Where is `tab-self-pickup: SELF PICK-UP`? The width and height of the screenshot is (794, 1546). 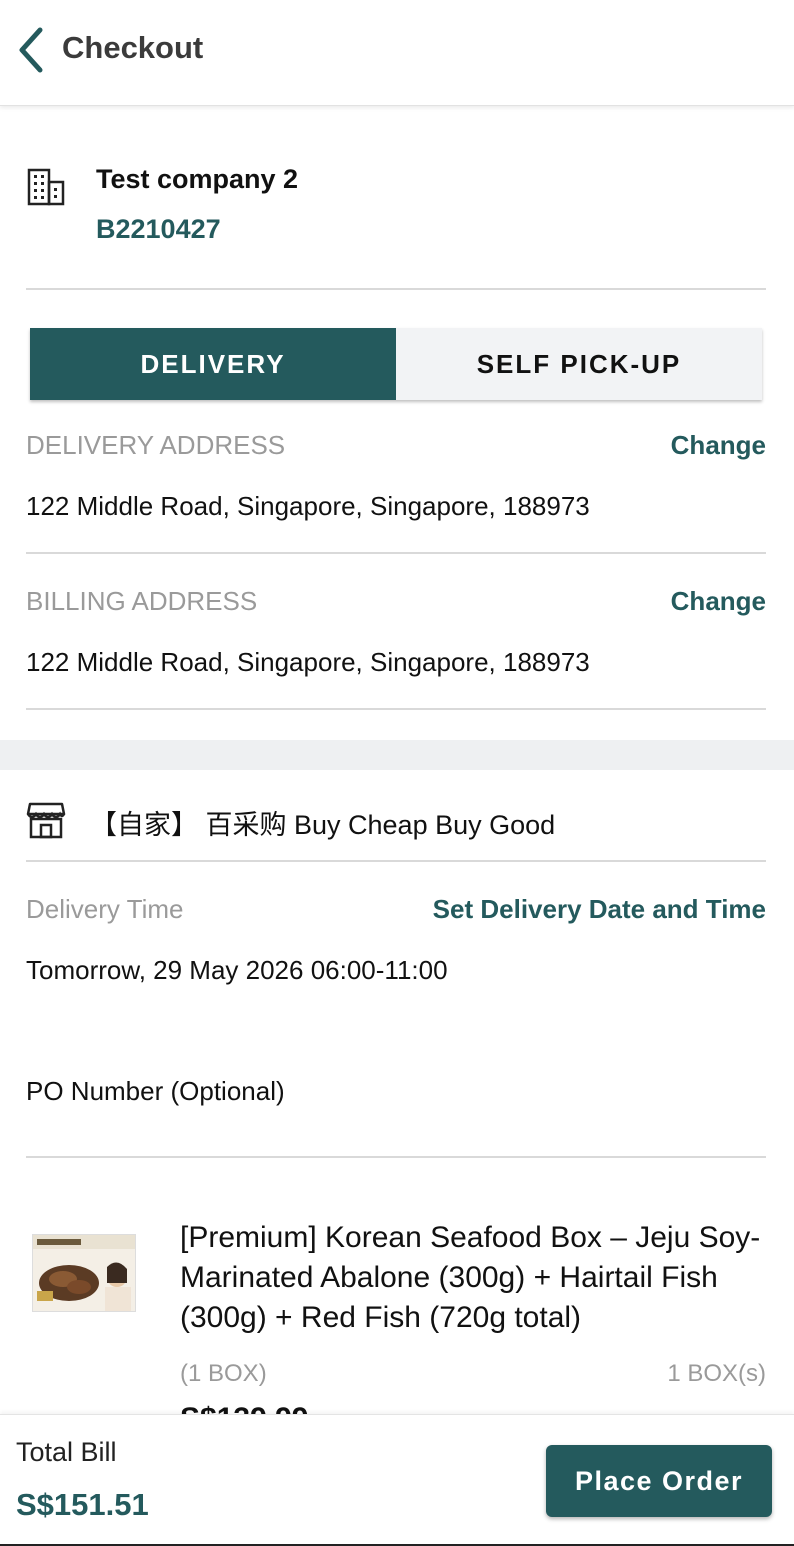 tab-self-pickup: SELF PICK-UP is located at coordinates (579, 364).